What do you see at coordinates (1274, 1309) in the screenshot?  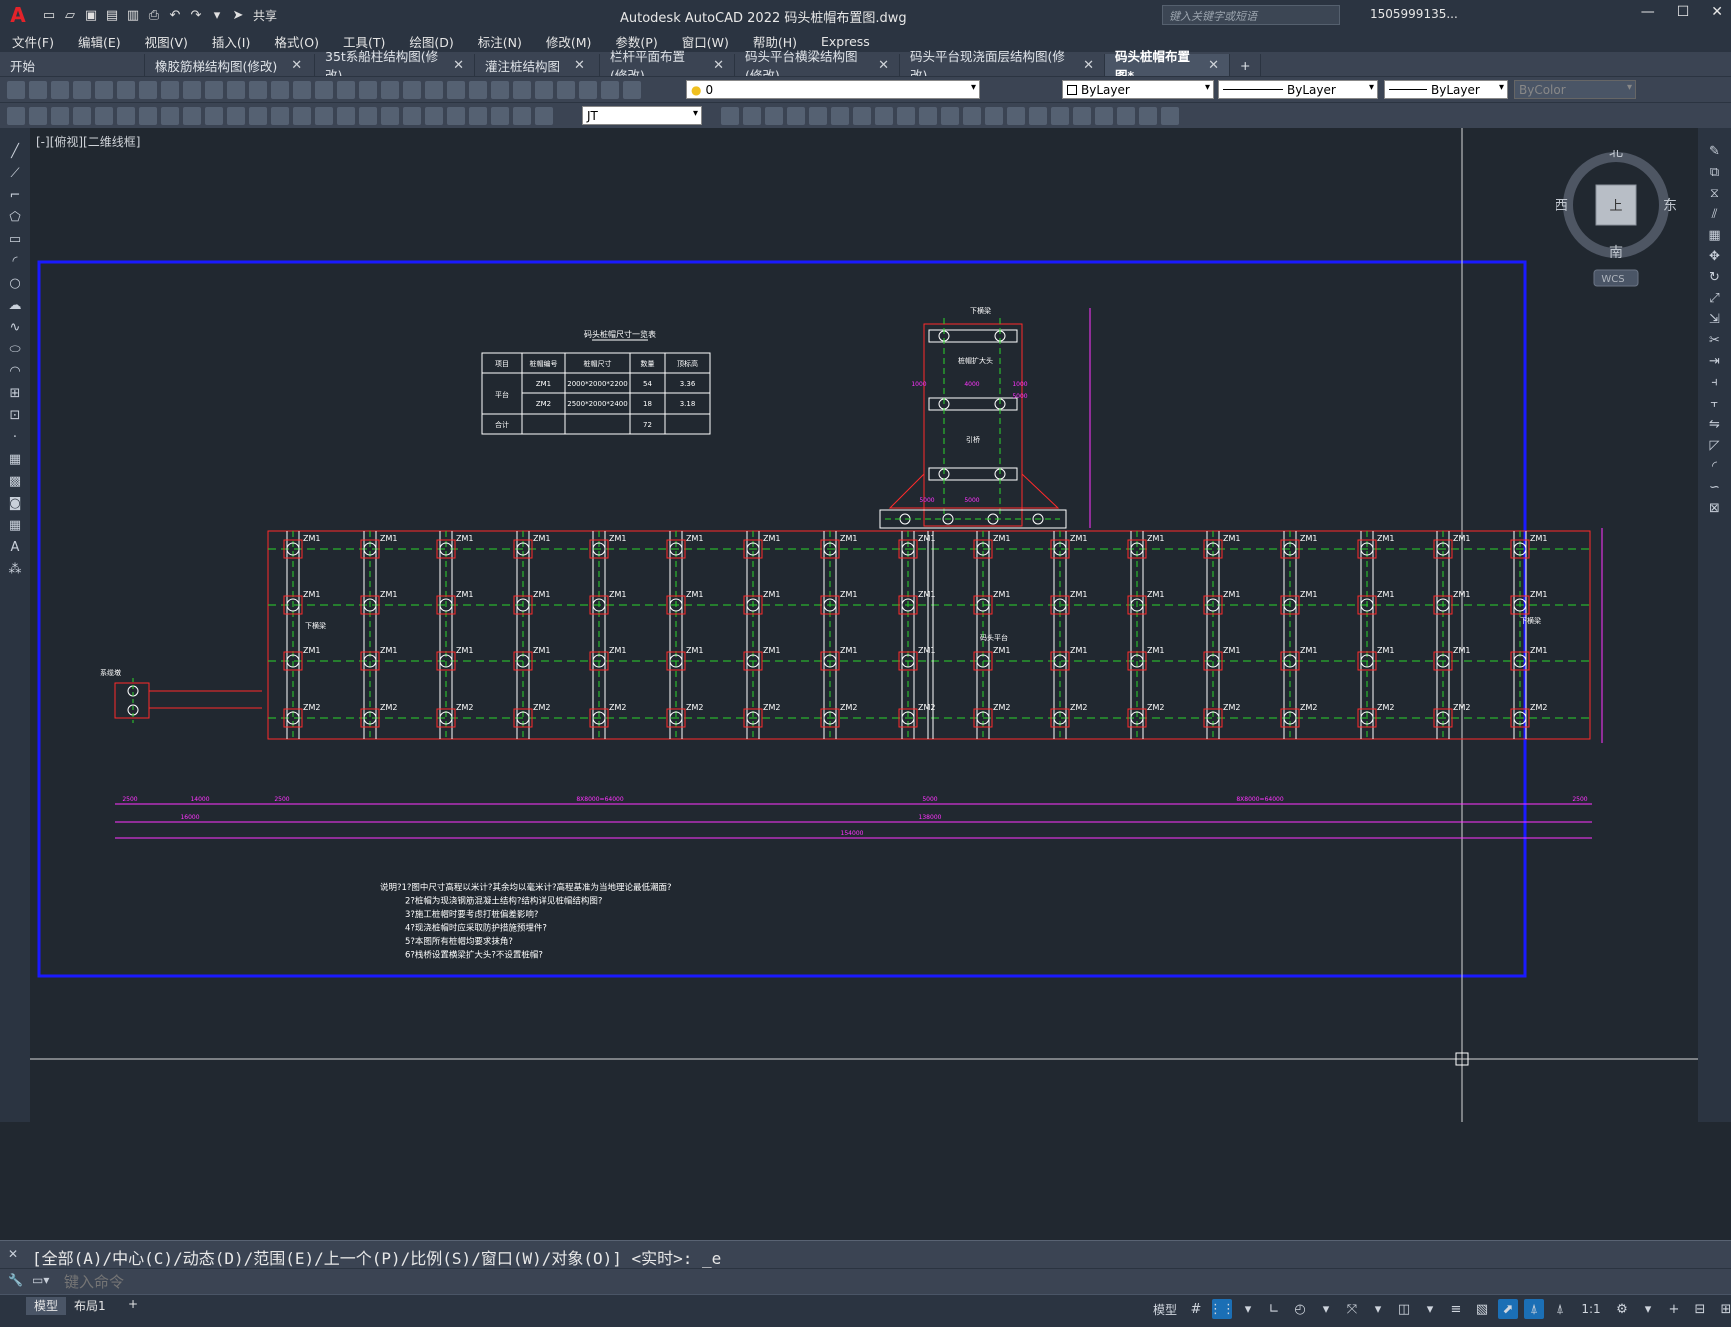 I see `ortho-icon: ∟` at bounding box center [1274, 1309].